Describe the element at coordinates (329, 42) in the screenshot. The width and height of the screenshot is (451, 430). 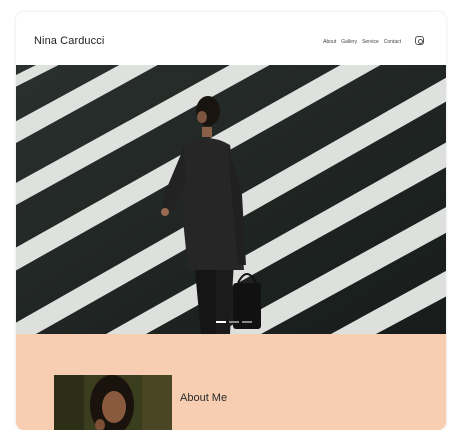
I see `nav-link-about: About` at that location.